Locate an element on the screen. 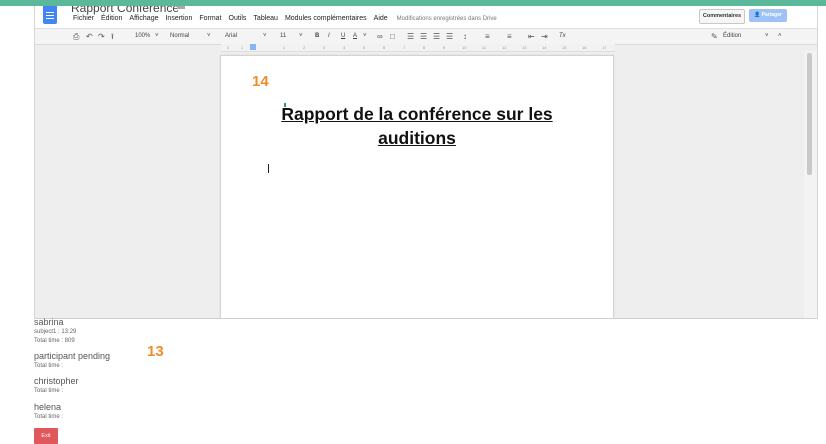 The width and height of the screenshot is (826, 444). italic-button: I is located at coordinates (329, 36).